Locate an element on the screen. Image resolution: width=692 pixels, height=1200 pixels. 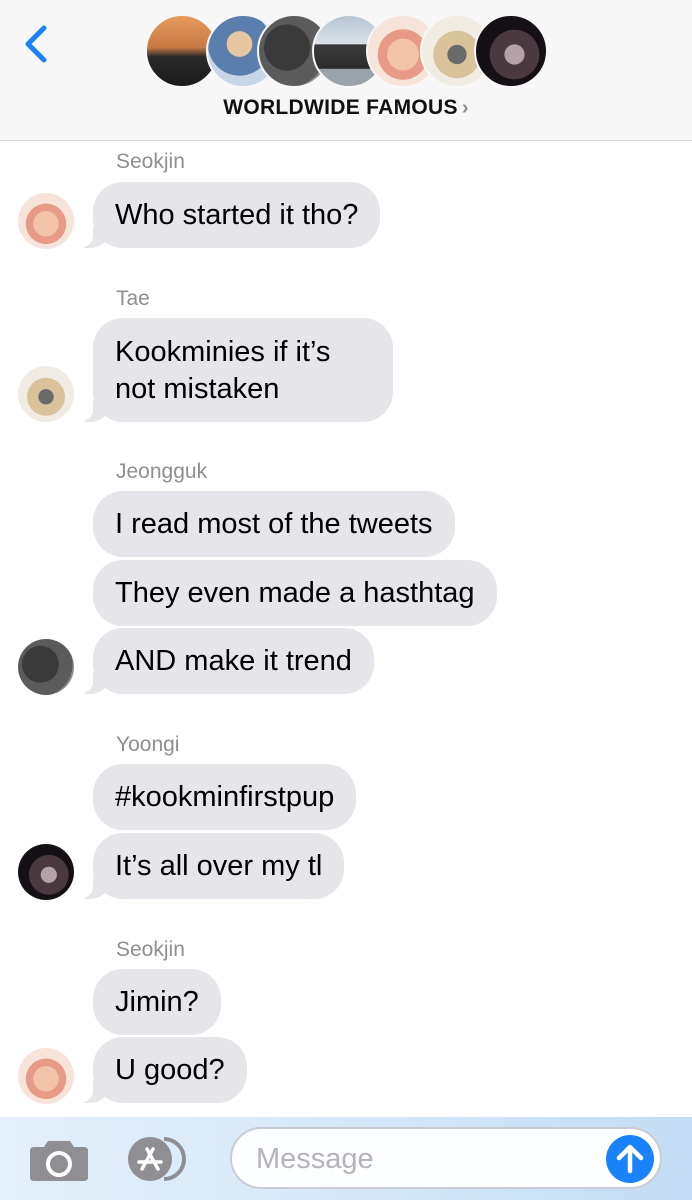
message-field is located at coordinates (446, 1158).